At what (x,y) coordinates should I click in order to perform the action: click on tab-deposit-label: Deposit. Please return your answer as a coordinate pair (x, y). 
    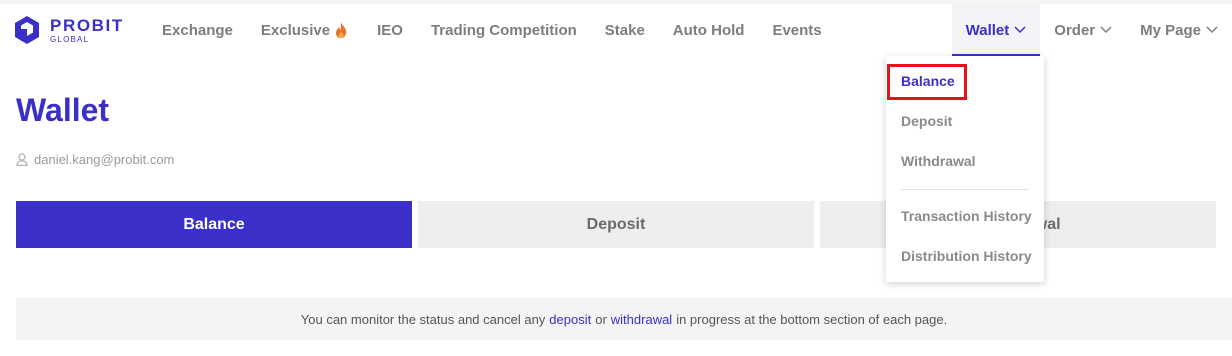
    Looking at the image, I should click on (616, 224).